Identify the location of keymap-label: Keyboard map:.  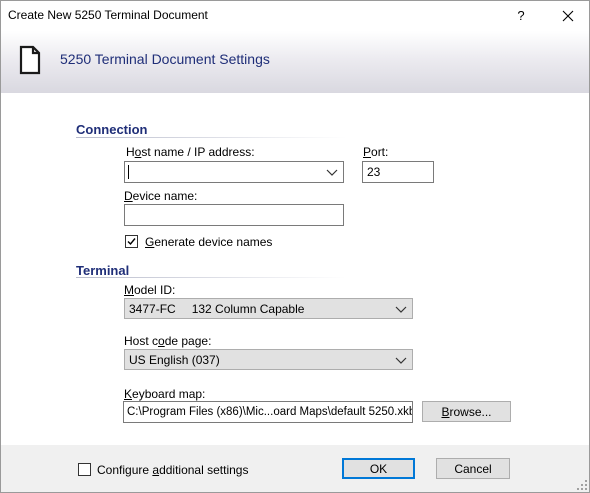
(165, 394).